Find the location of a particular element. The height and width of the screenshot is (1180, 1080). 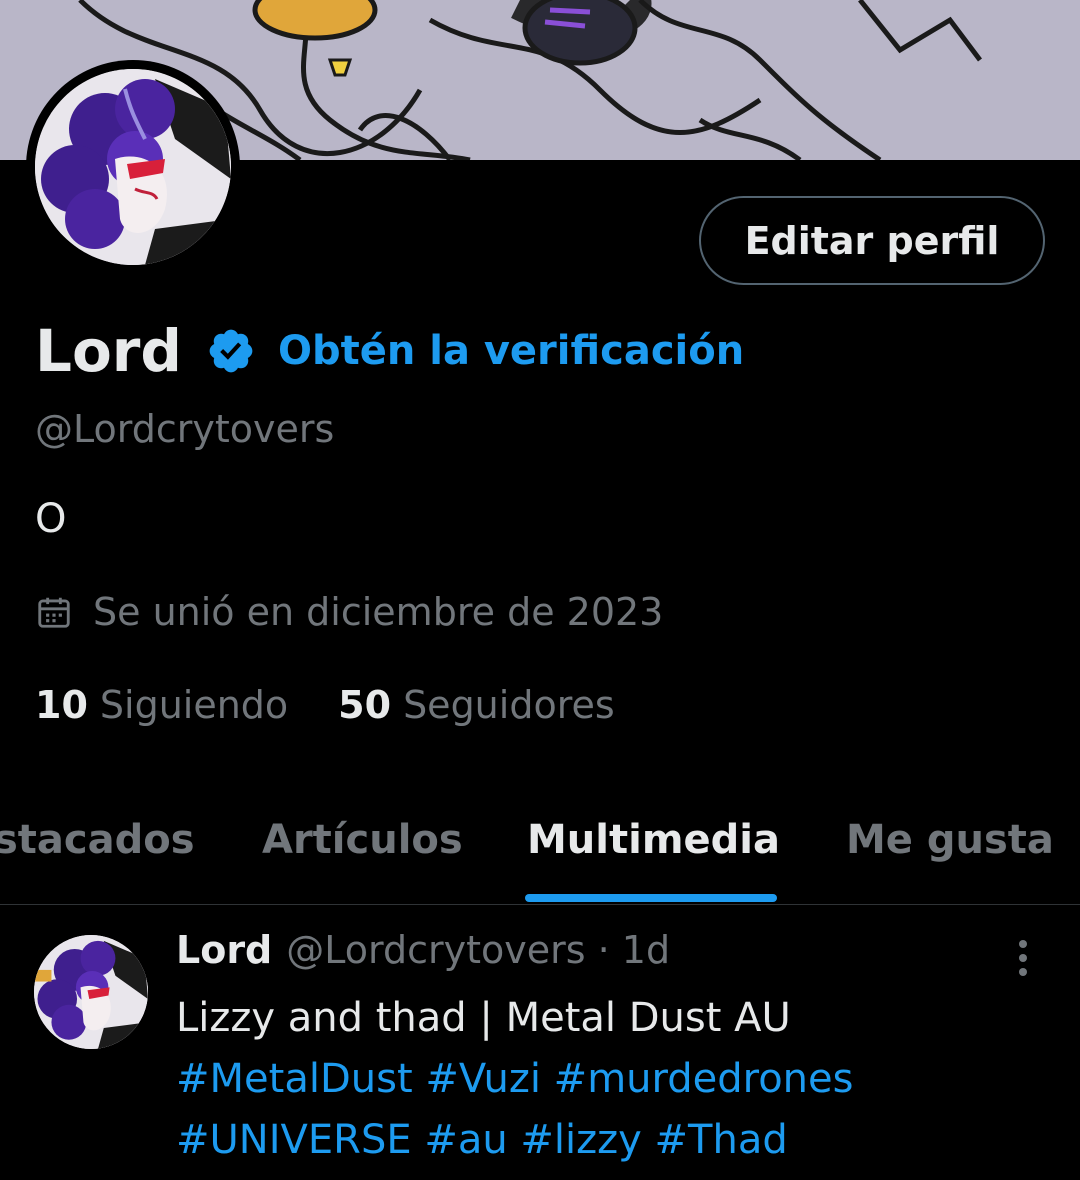

more-vertical-icon is located at coordinates (1023, 958).